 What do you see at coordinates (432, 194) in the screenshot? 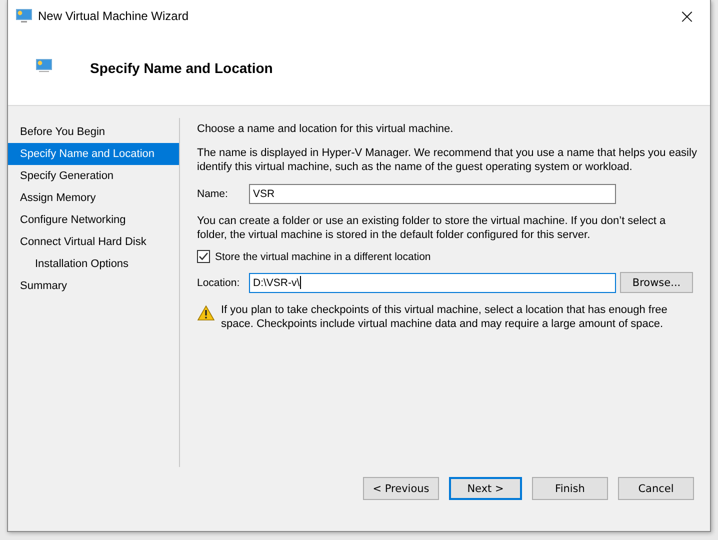
I see `name-field: VSR` at bounding box center [432, 194].